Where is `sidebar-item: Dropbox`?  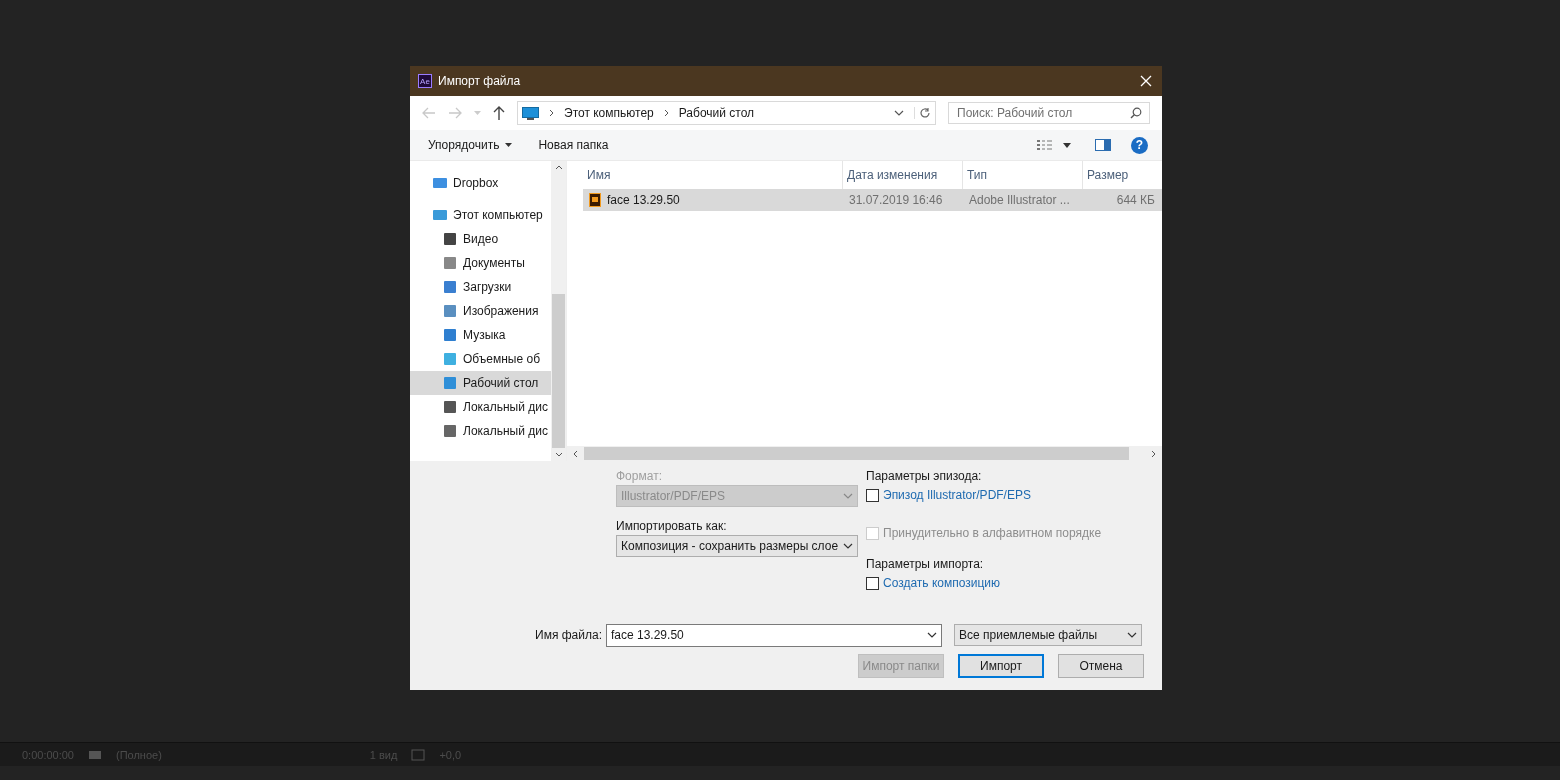
sidebar-item: Dropbox is located at coordinates (480, 183).